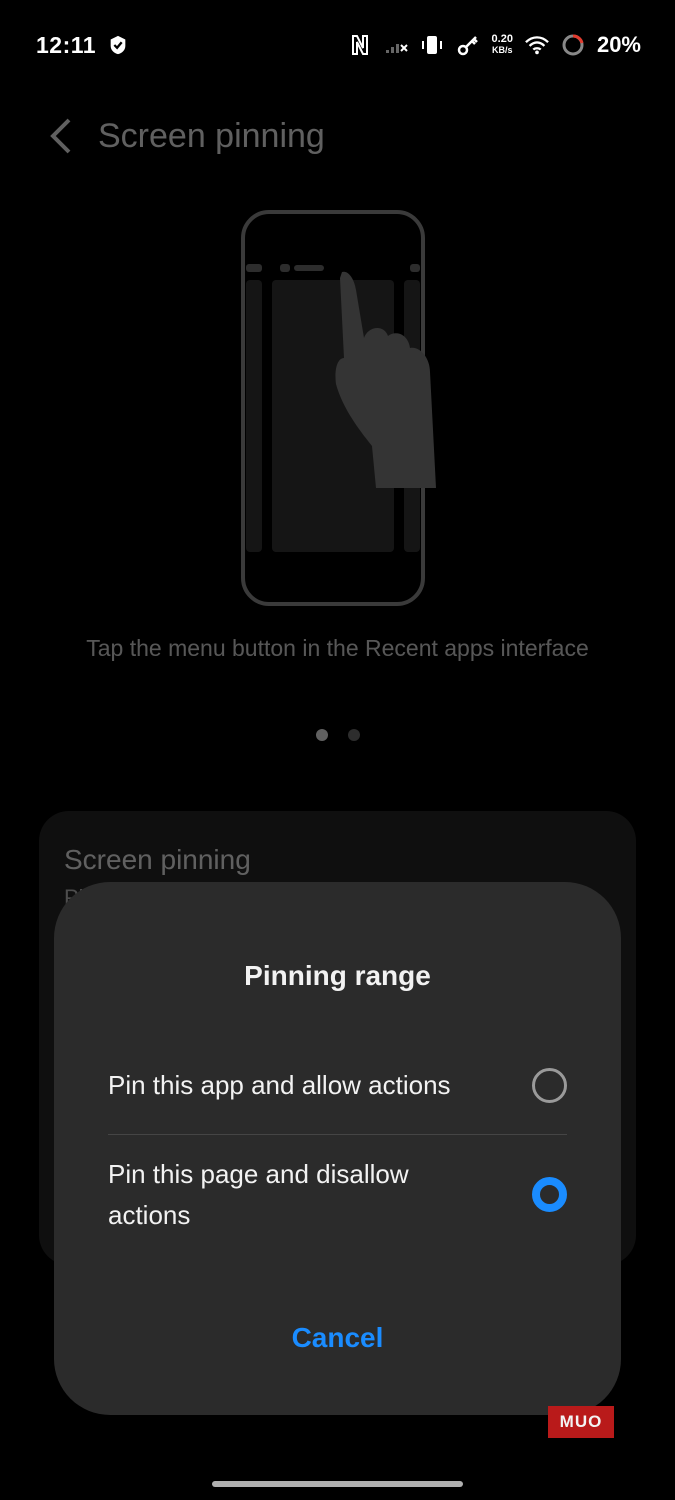 This screenshot has height=1500, width=675. What do you see at coordinates (337, 136) in the screenshot?
I see `page-header: Screen pinning` at bounding box center [337, 136].